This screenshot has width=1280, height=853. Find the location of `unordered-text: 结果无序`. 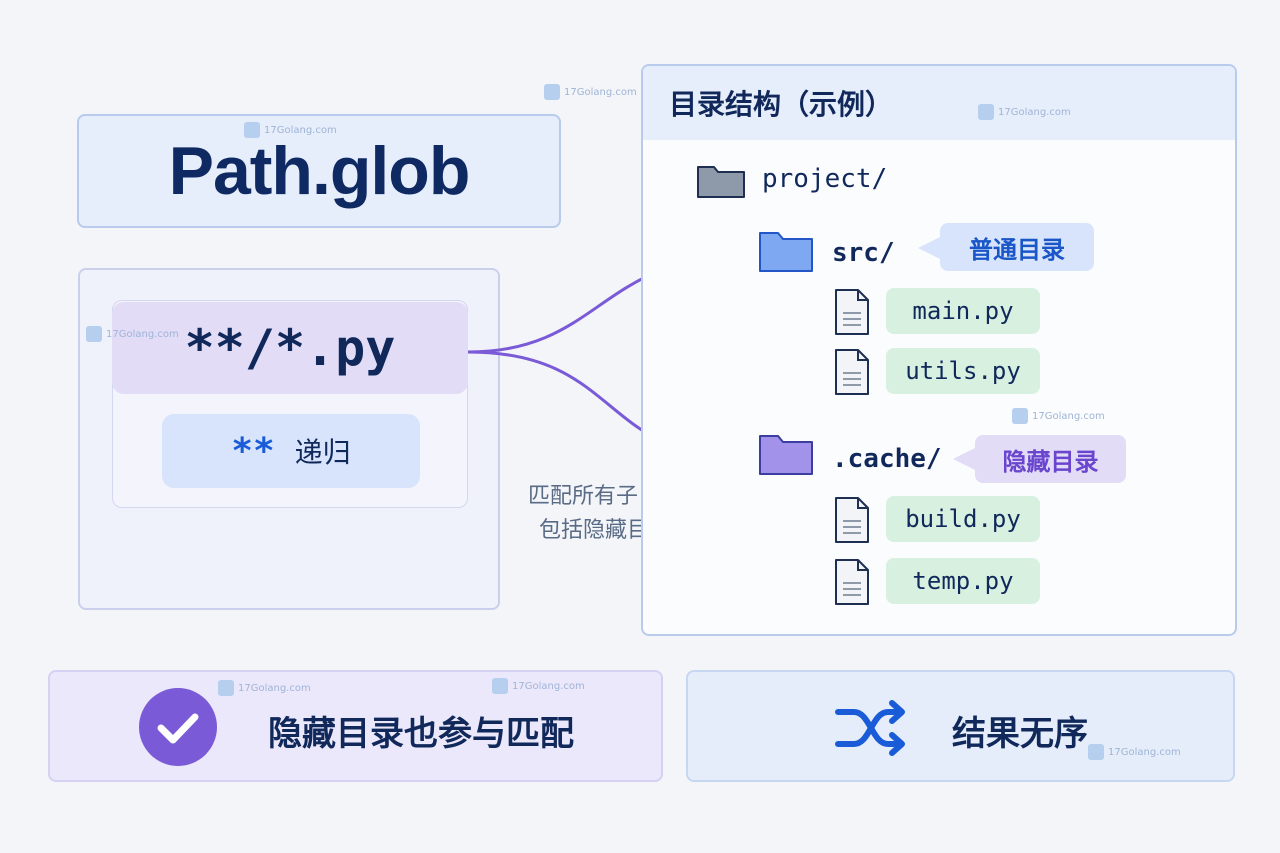

unordered-text: 结果无序 is located at coordinates (1020, 734).